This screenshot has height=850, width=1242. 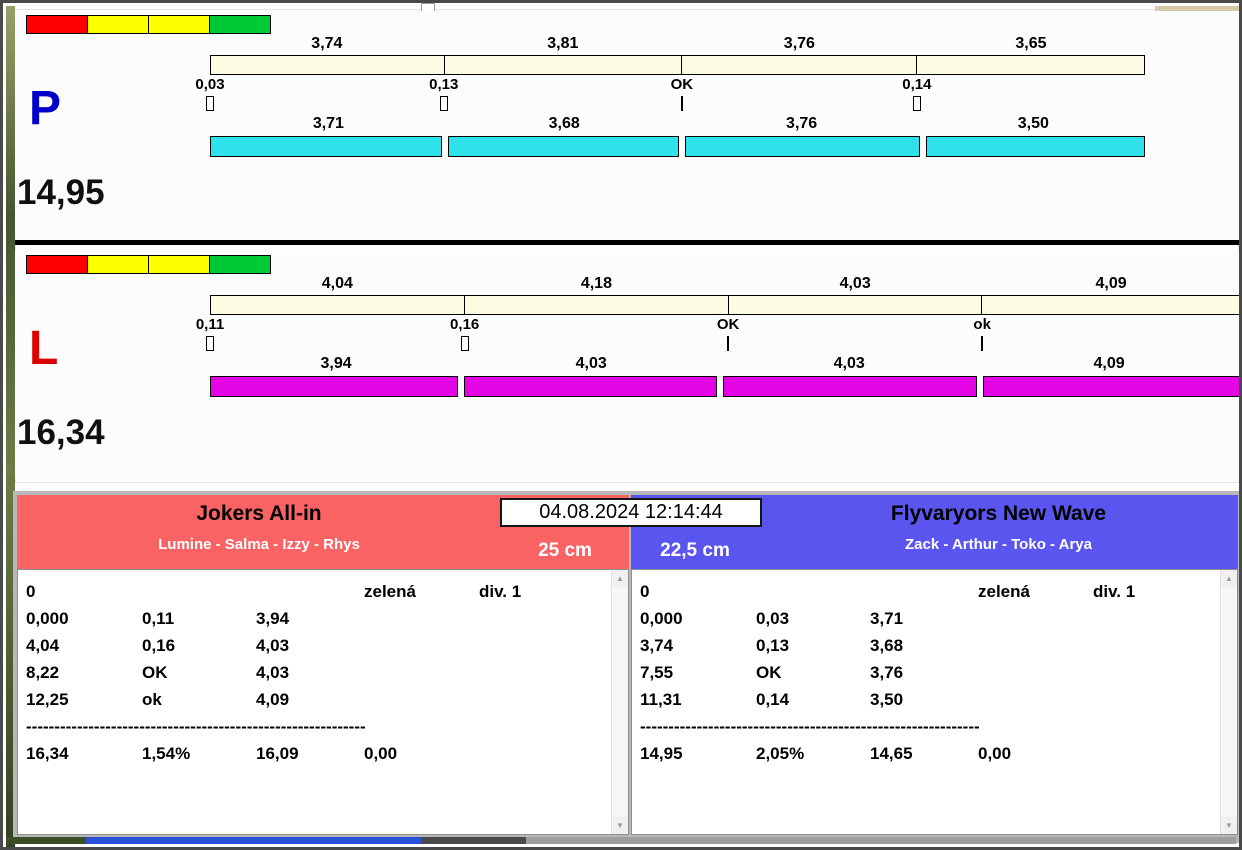 What do you see at coordinates (158, 672) in the screenshot?
I see `result-row: 8,22 OK 4,03` at bounding box center [158, 672].